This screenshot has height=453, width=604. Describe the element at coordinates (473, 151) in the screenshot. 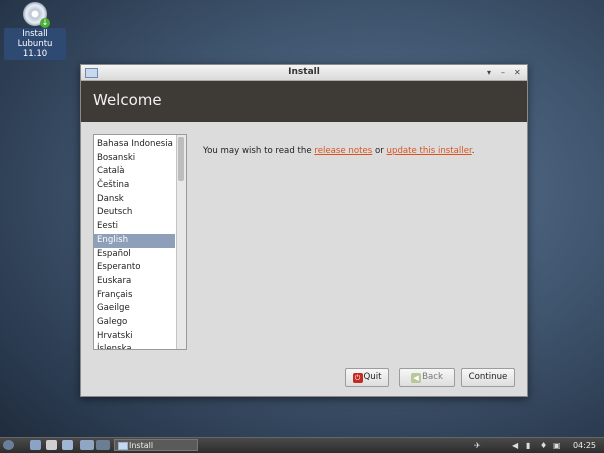

I see `intro-suffix: .` at that location.